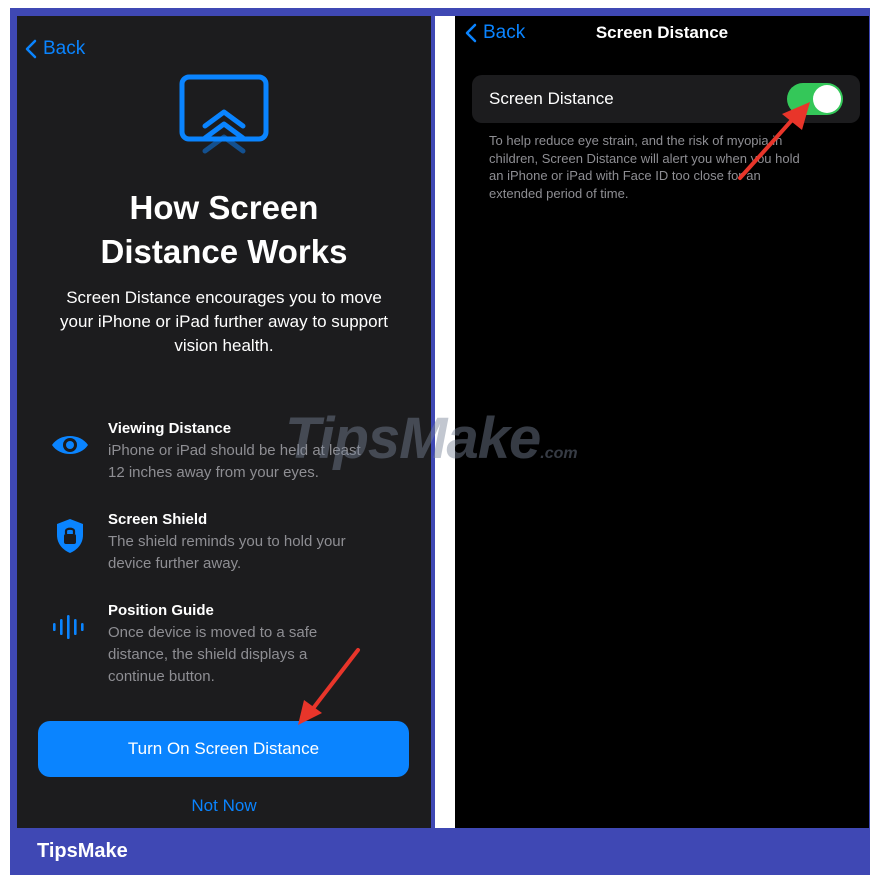 The height and width of the screenshot is (875, 870). Describe the element at coordinates (70, 445) in the screenshot. I see `eye-icon` at that location.